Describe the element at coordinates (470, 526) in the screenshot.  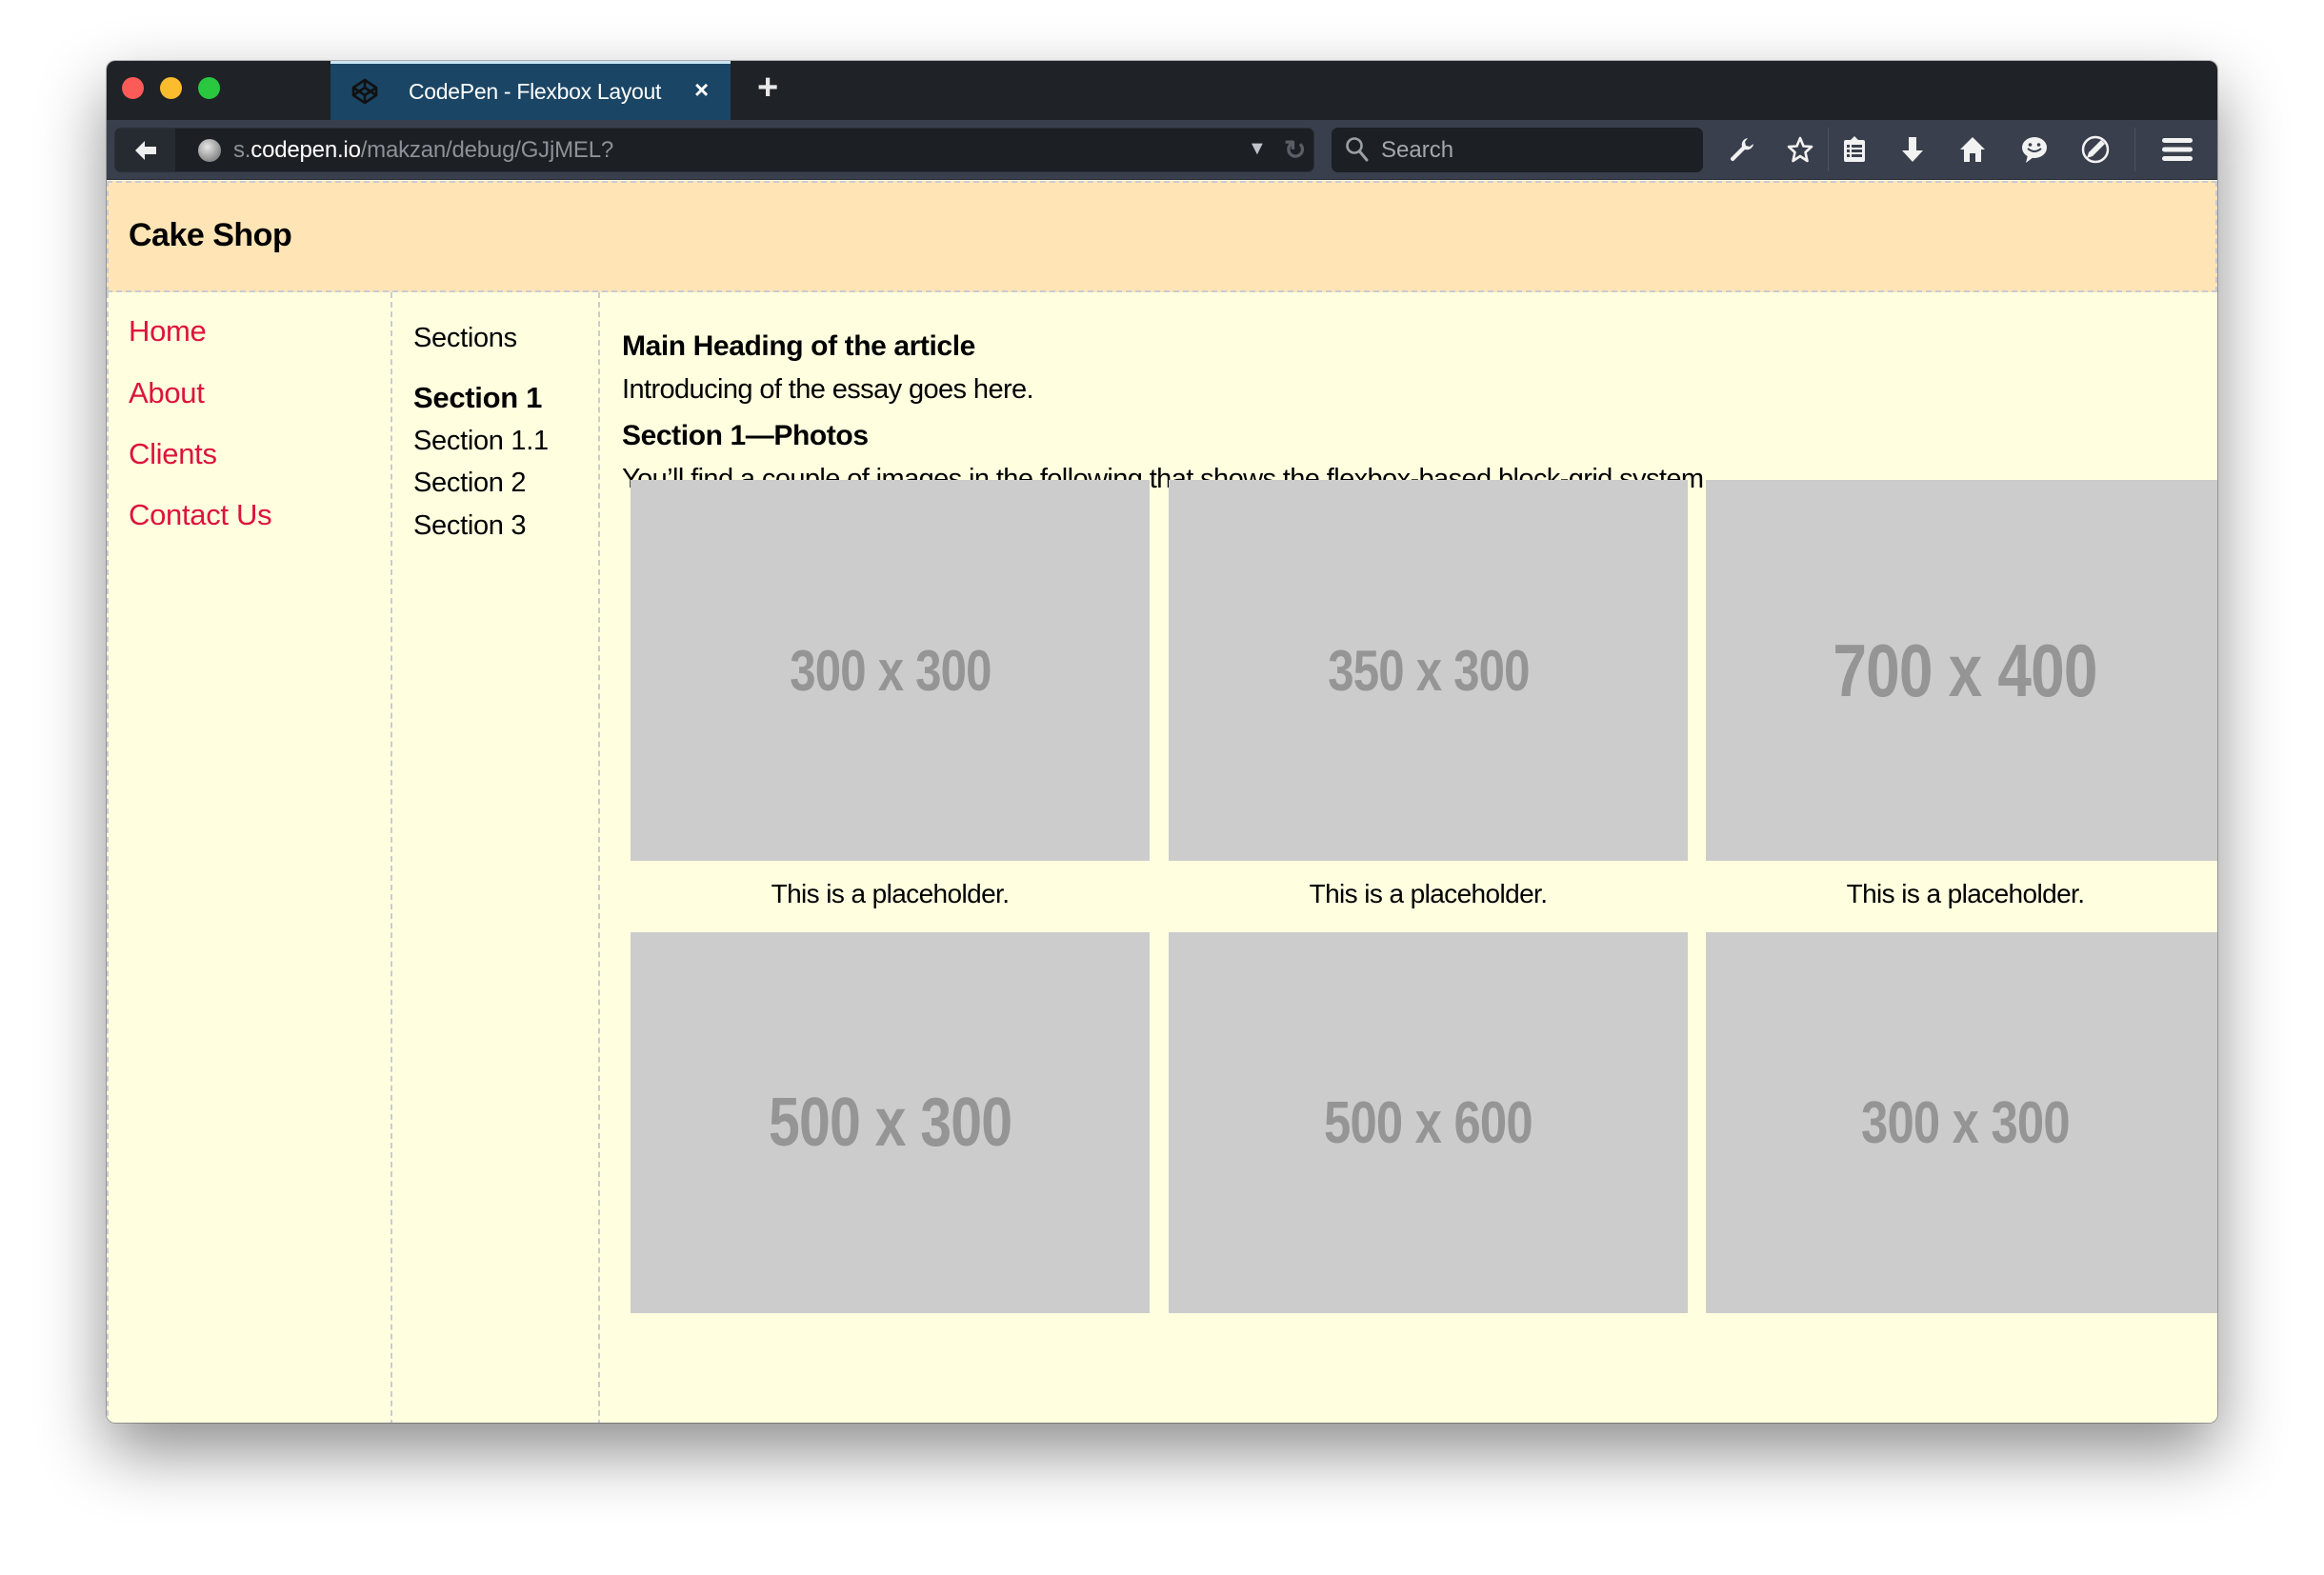
I see `section-link-3: Section 3` at that location.